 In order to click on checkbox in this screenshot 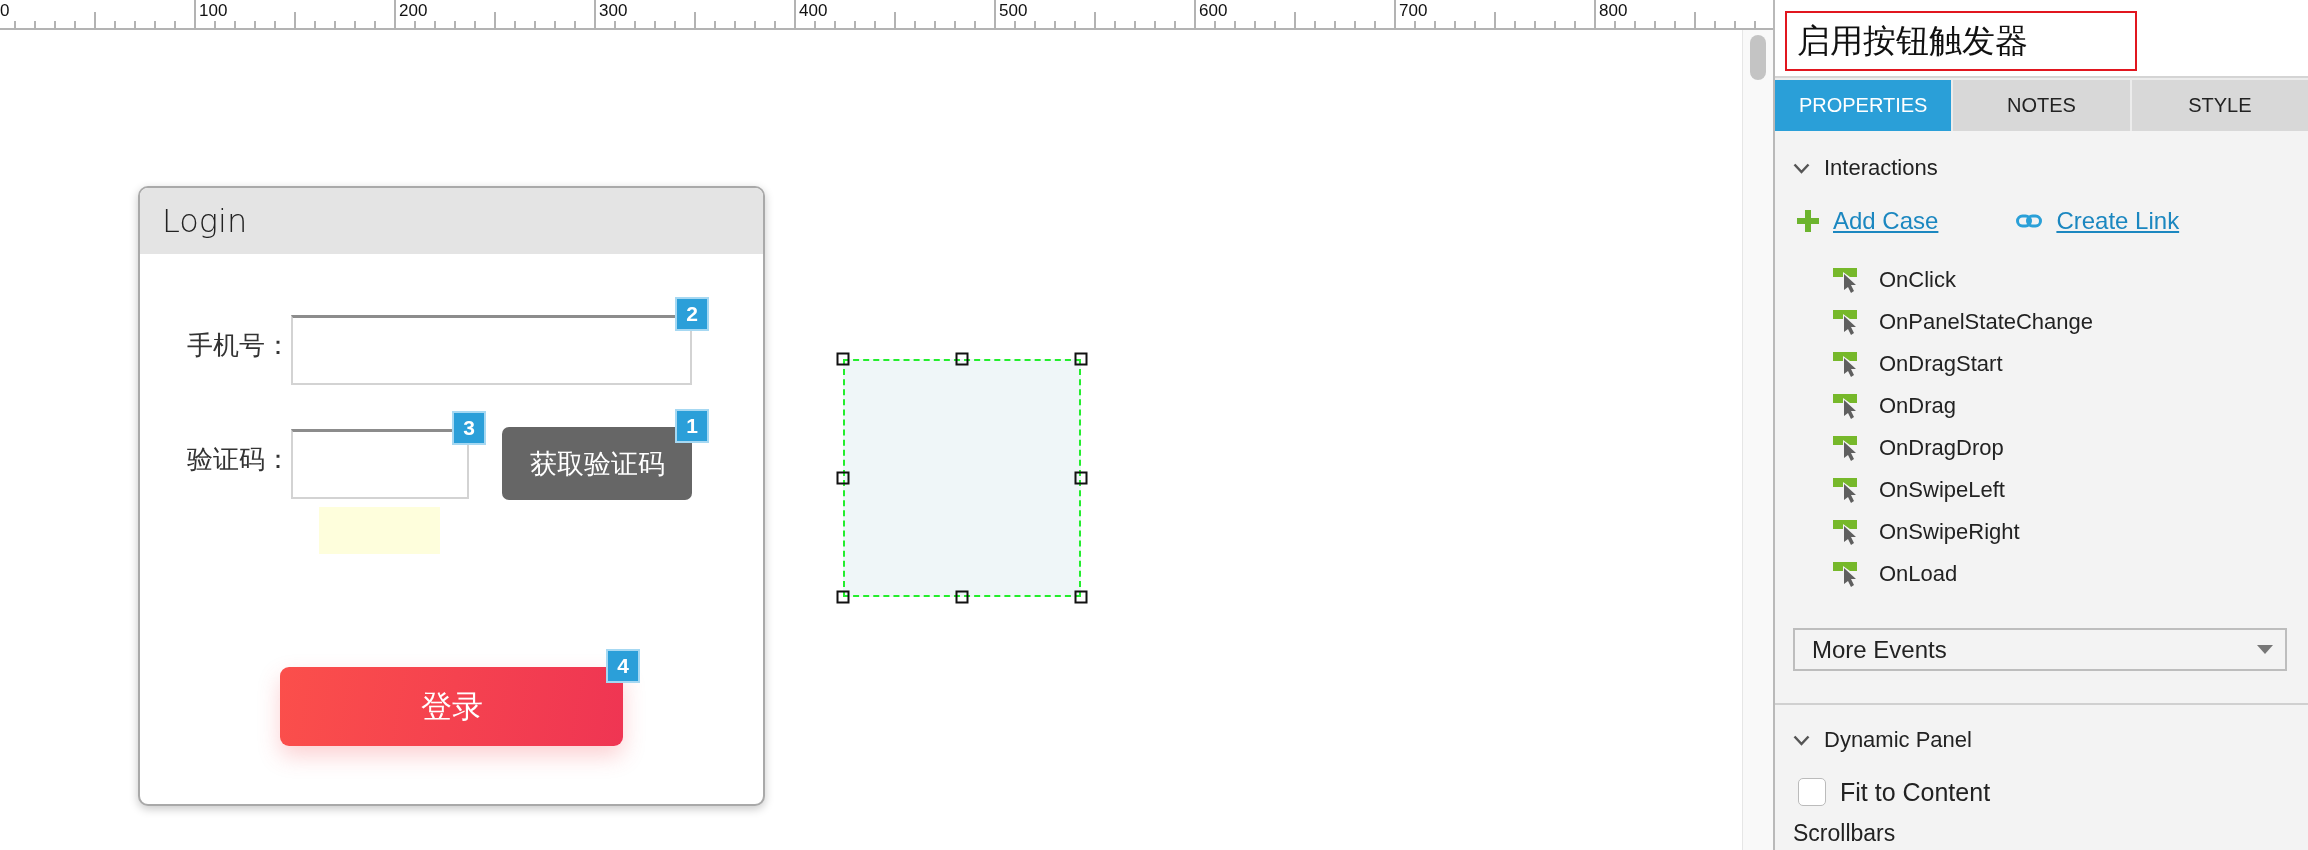, I will do `click(1812, 792)`.